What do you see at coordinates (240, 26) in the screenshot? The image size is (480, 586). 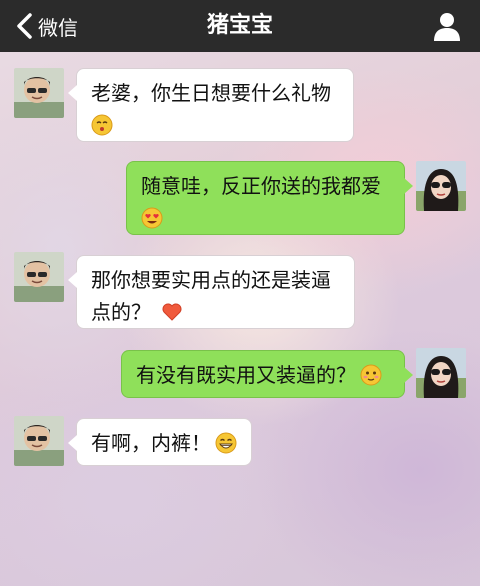 I see `top-bar: 微信 猪宝宝` at bounding box center [240, 26].